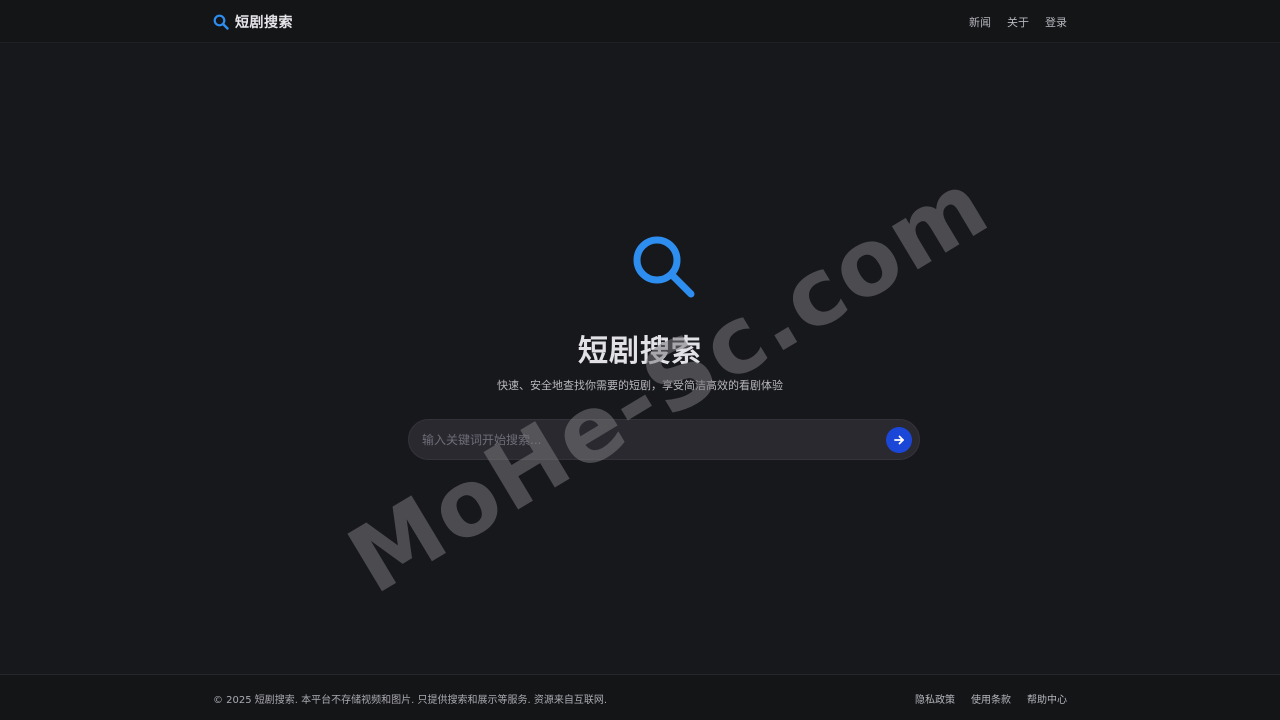  I want to click on search-input, so click(652, 439).